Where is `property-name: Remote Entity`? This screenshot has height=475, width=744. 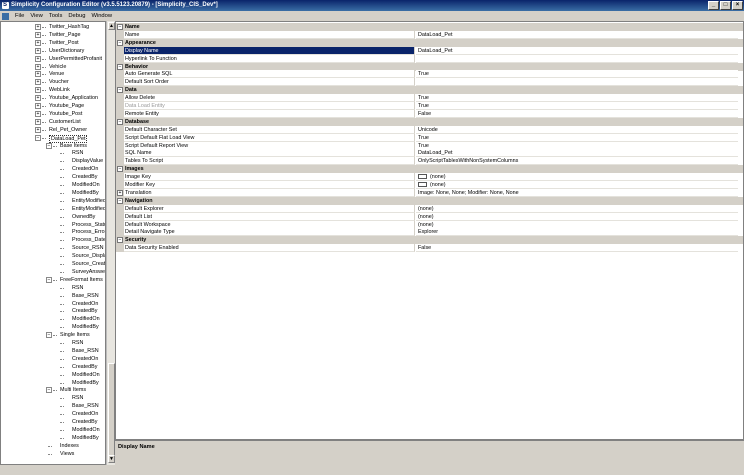 property-name: Remote Entity is located at coordinates (269, 113).